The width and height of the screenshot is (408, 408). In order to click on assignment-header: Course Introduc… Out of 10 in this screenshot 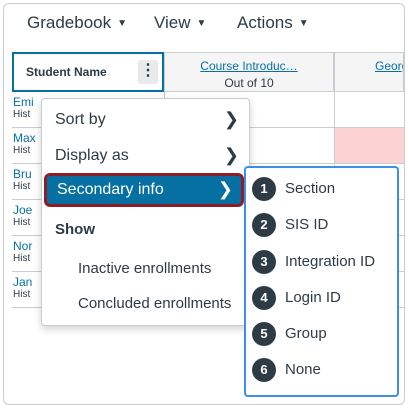, I will do `click(249, 72)`.